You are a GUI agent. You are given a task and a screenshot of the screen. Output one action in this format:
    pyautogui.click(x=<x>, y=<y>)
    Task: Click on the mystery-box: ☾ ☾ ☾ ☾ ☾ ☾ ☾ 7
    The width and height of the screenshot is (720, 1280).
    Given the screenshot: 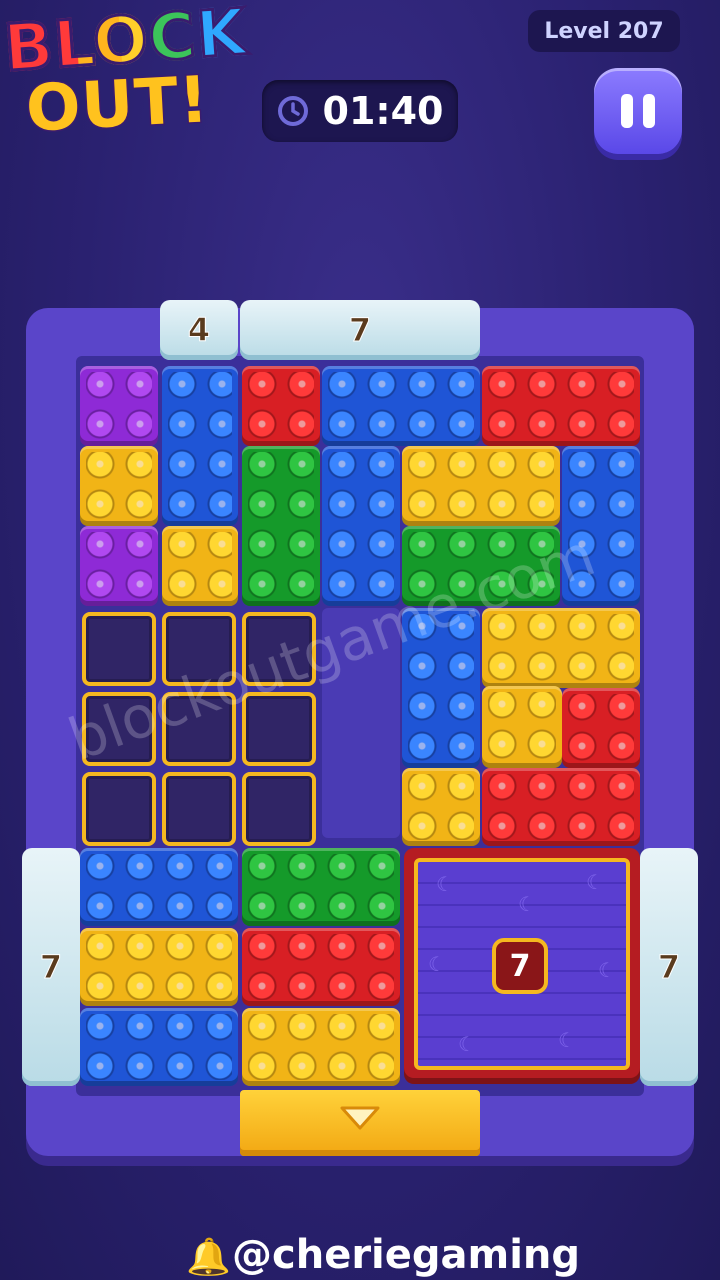 What is the action you would take?
    pyautogui.click(x=522, y=966)
    